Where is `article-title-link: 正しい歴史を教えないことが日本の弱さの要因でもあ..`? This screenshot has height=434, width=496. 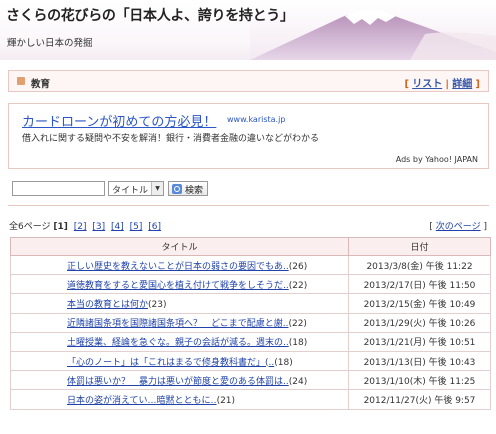
article-title-link: 正しい歴史を教えないことが日本の弱さの要因でもあ.. is located at coordinates (178, 267).